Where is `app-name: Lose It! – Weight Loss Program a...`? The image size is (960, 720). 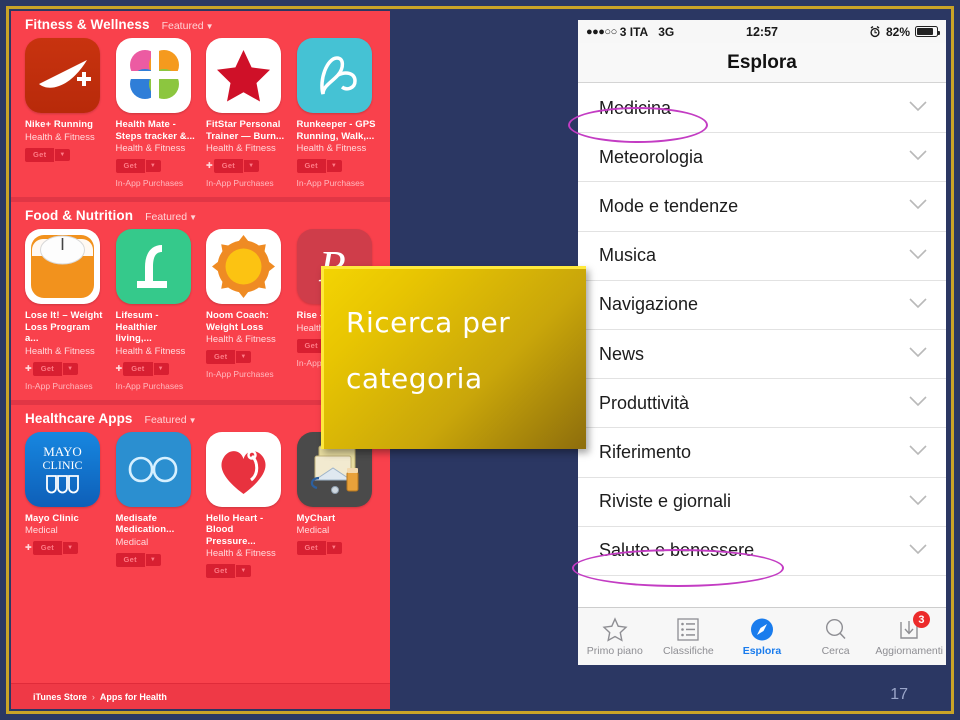
app-name: Lose It! – Weight Loss Program a... is located at coordinates (64, 327).